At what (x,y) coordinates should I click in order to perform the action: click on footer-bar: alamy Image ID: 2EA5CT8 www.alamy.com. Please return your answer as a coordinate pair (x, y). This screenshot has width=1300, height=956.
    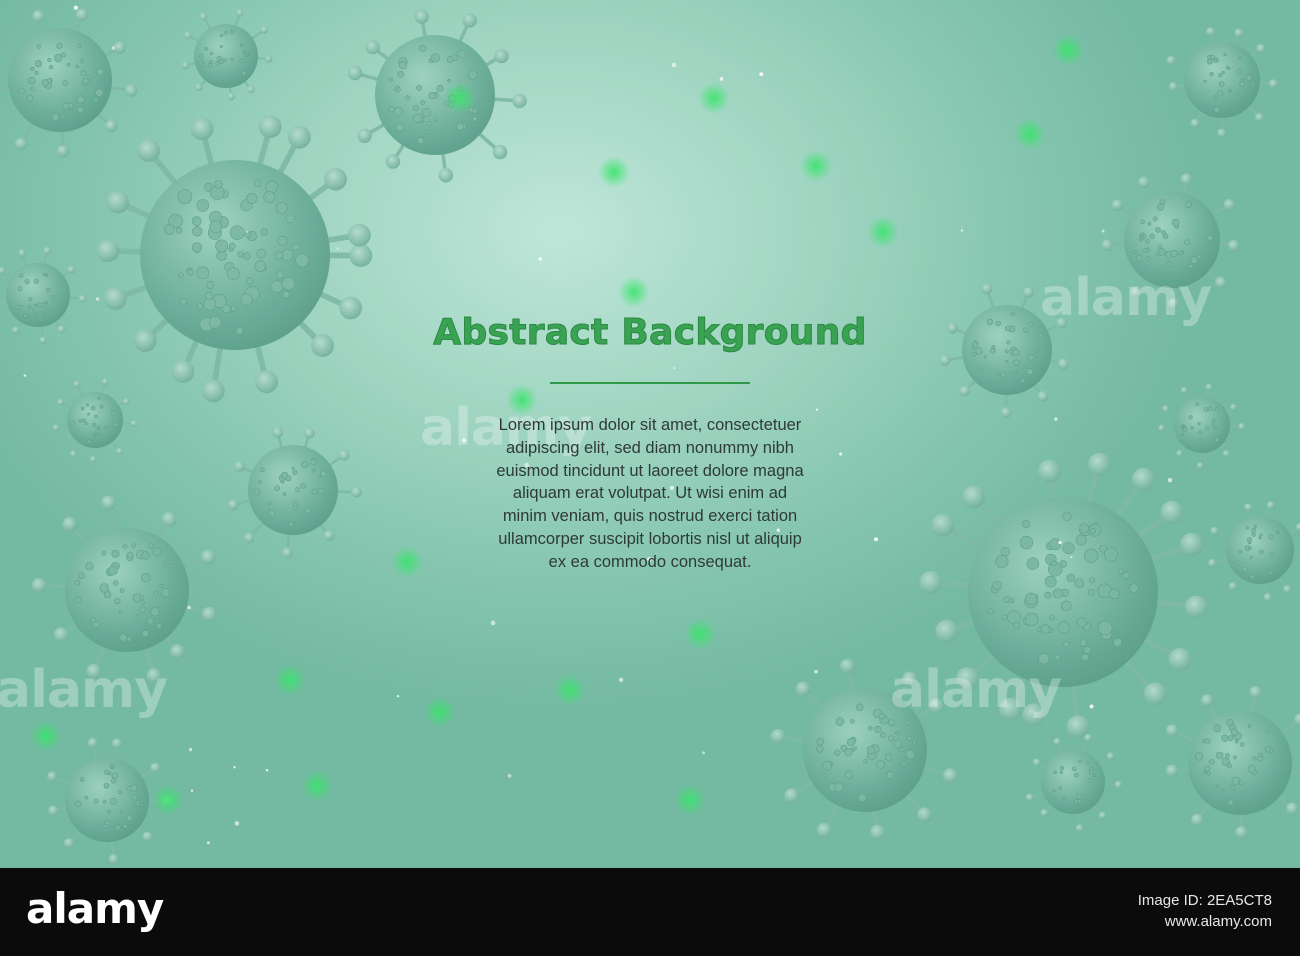
    Looking at the image, I should click on (650, 912).